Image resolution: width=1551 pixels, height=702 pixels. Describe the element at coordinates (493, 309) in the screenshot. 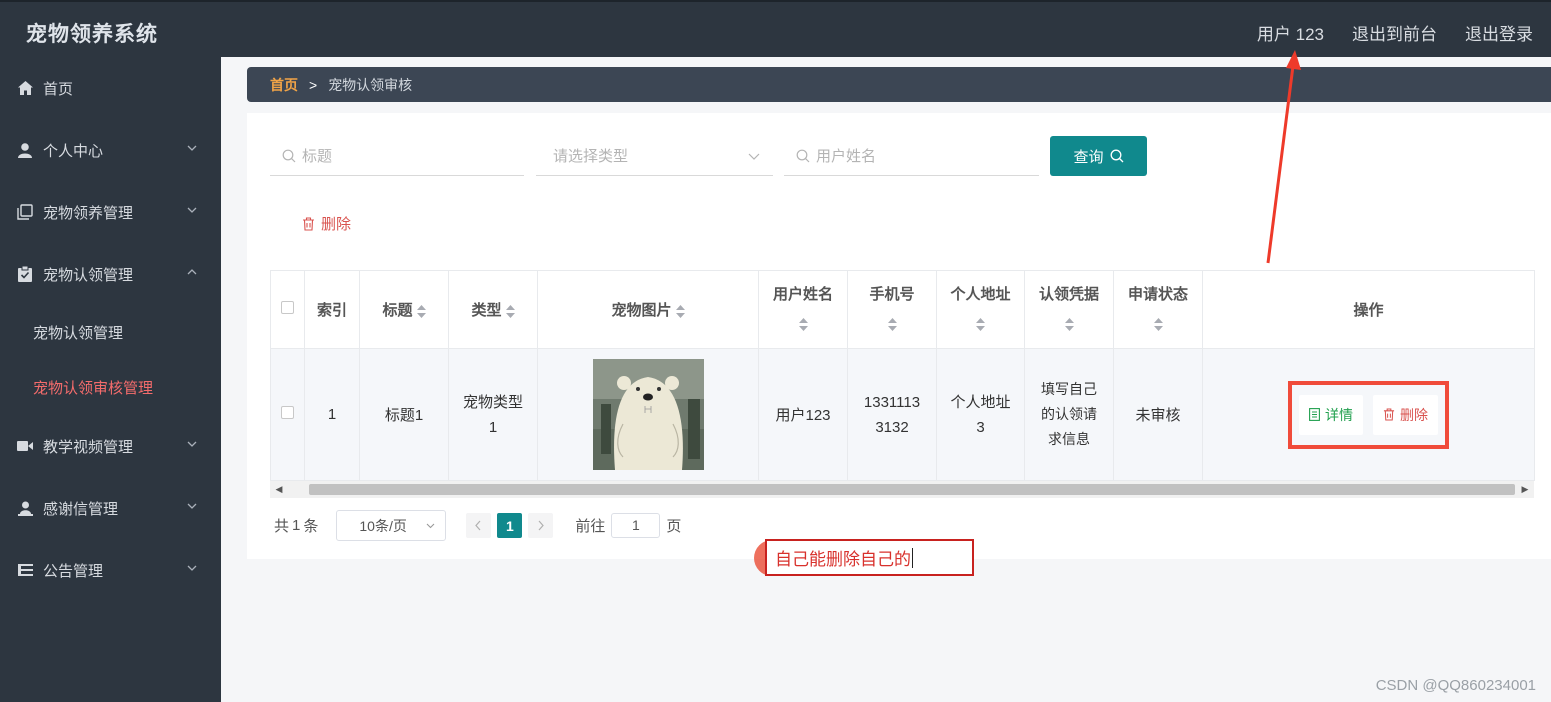

I see `header-type-col: 类型` at that location.